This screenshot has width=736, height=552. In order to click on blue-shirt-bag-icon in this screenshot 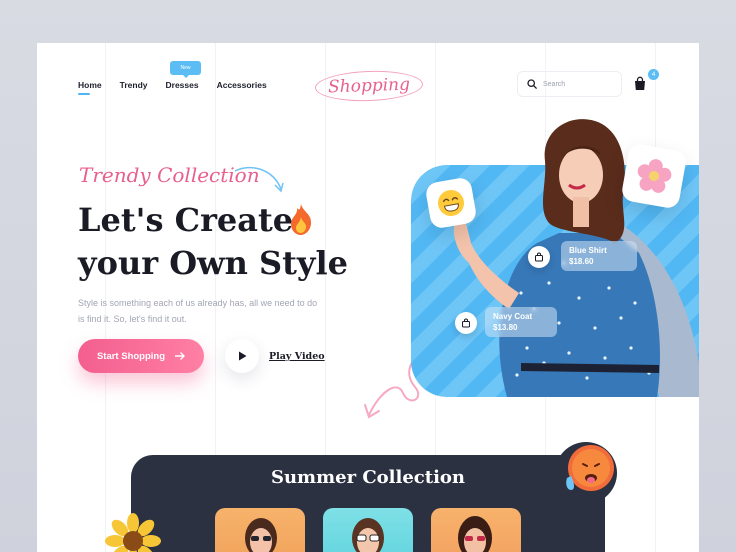, I will do `click(539, 257)`.